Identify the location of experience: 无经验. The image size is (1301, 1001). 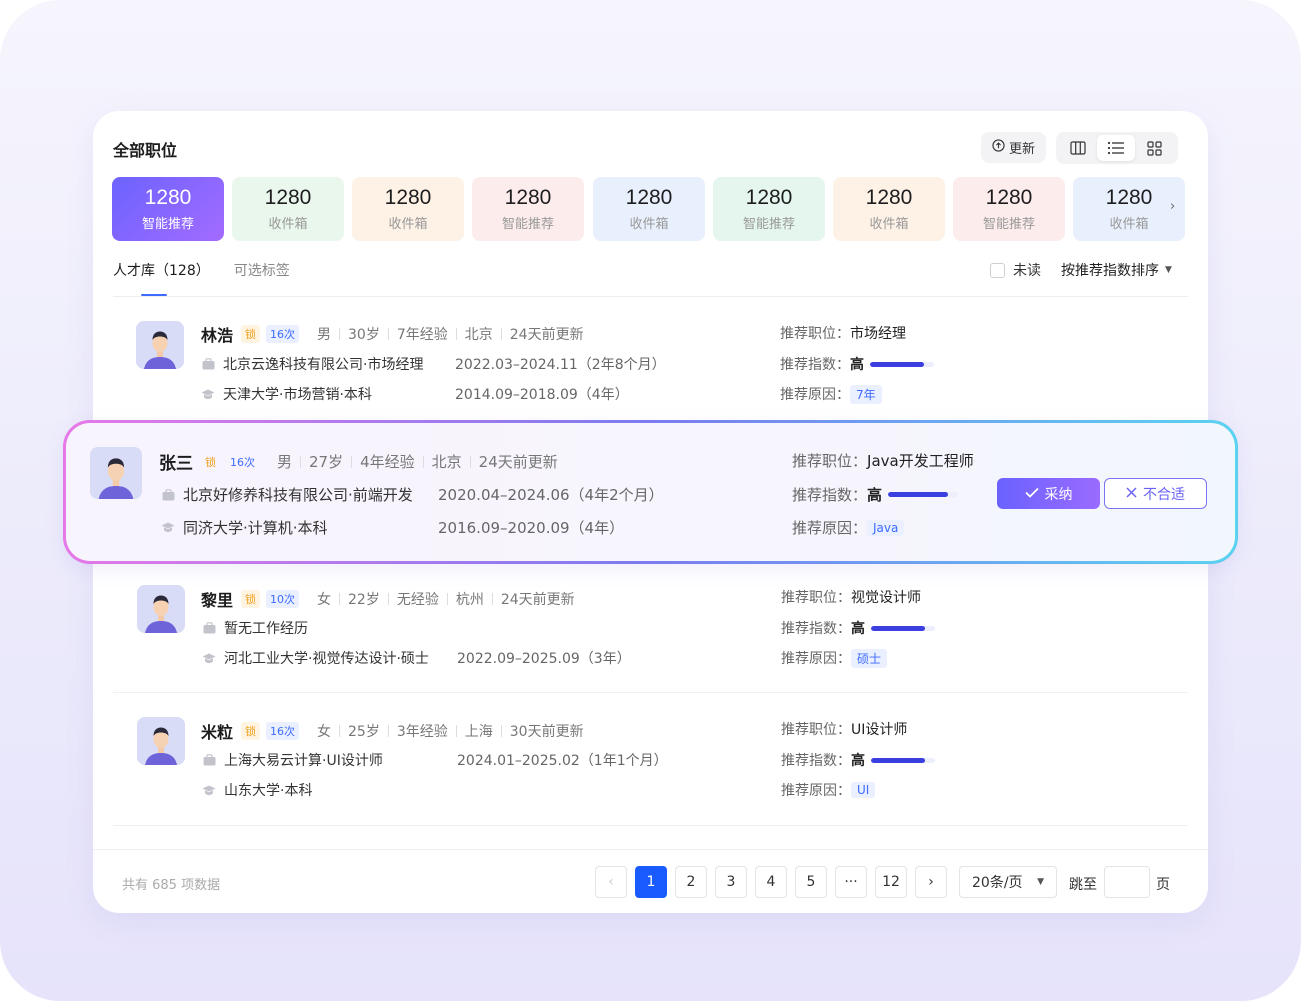
(417, 600).